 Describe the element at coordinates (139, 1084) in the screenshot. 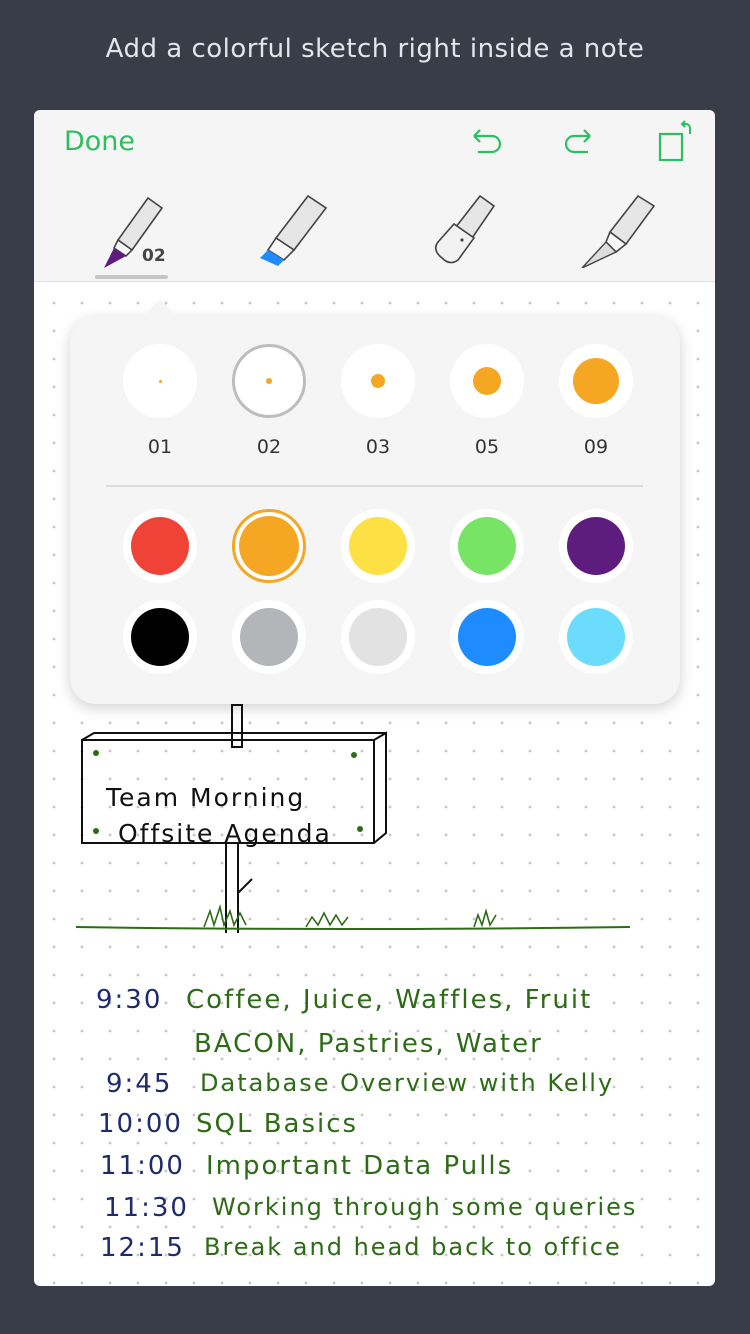

I see `agenda-time: 9:45` at that location.